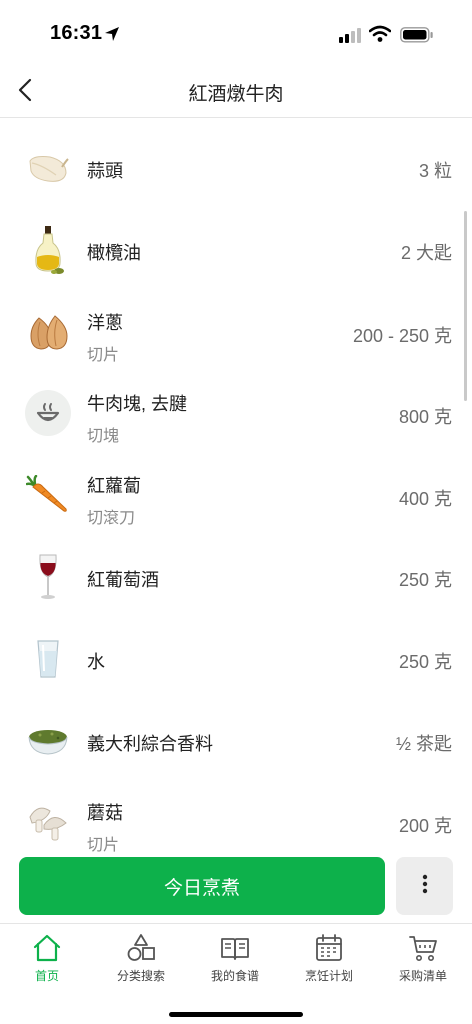 Image resolution: width=472 pixels, height=1024 pixels. Describe the element at coordinates (48, 168) in the screenshot. I see `garlic-icon` at that location.